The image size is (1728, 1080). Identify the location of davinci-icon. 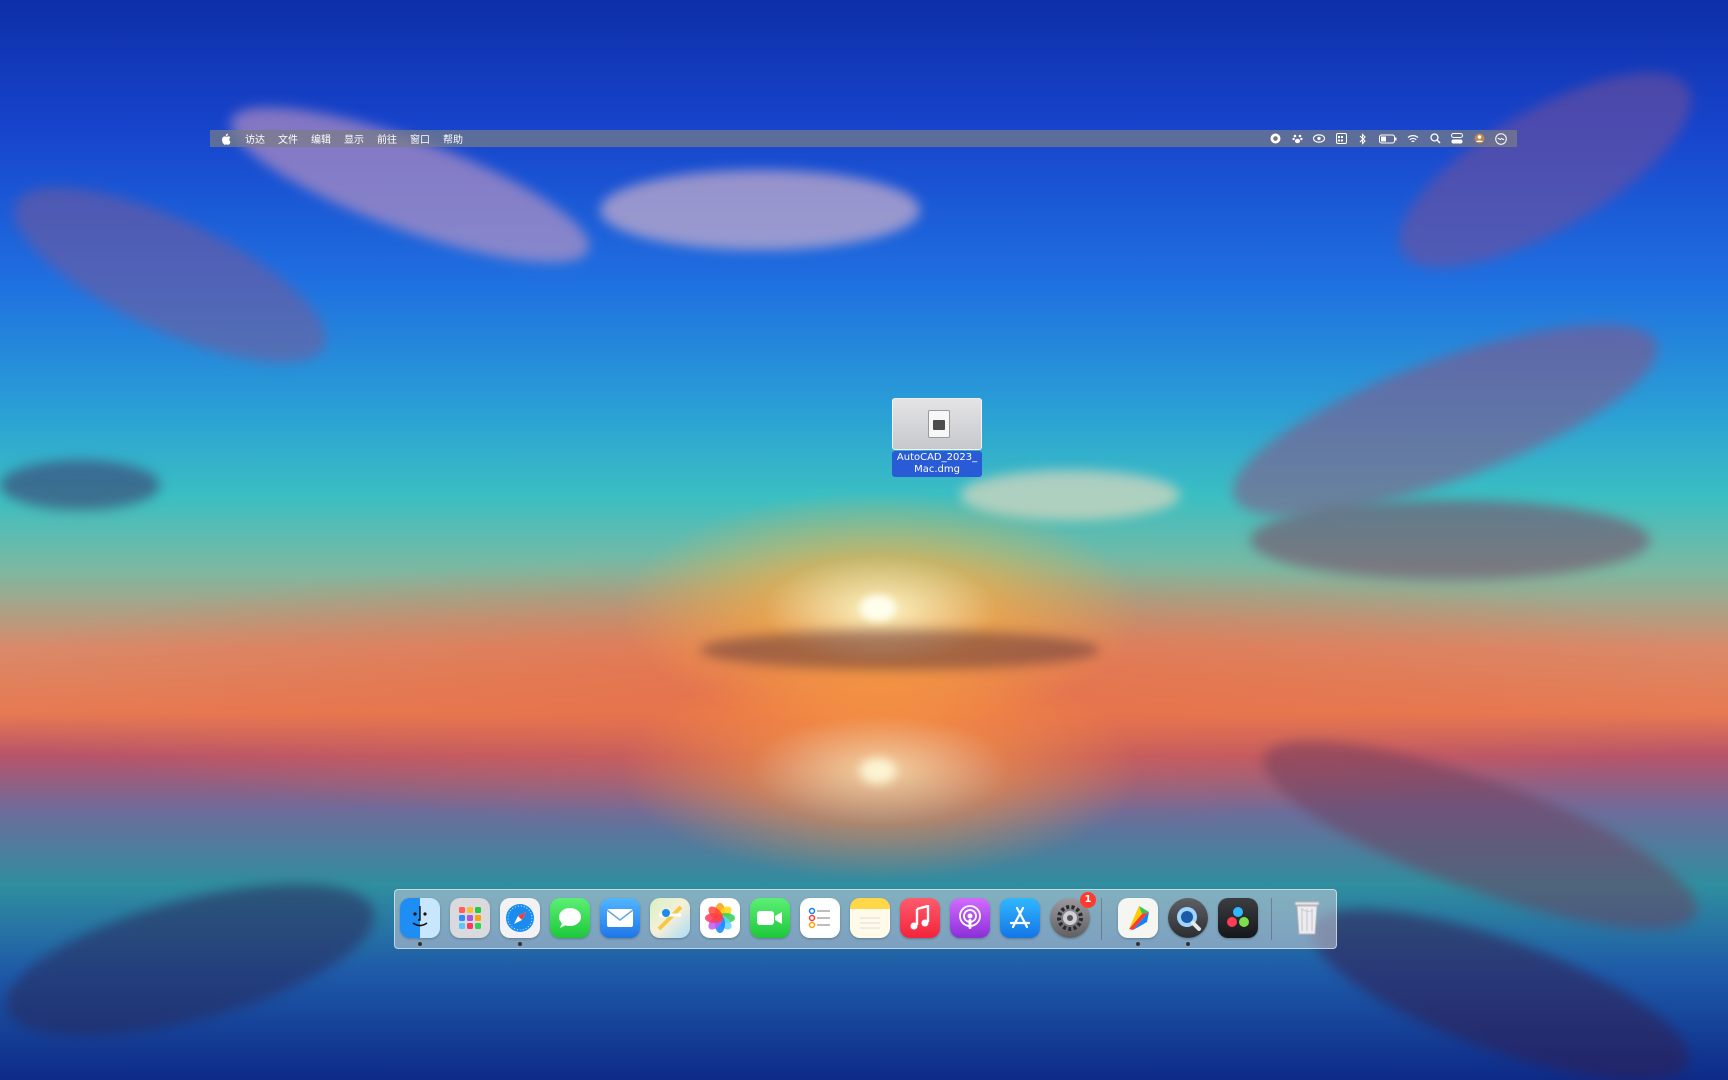
(1238, 918).